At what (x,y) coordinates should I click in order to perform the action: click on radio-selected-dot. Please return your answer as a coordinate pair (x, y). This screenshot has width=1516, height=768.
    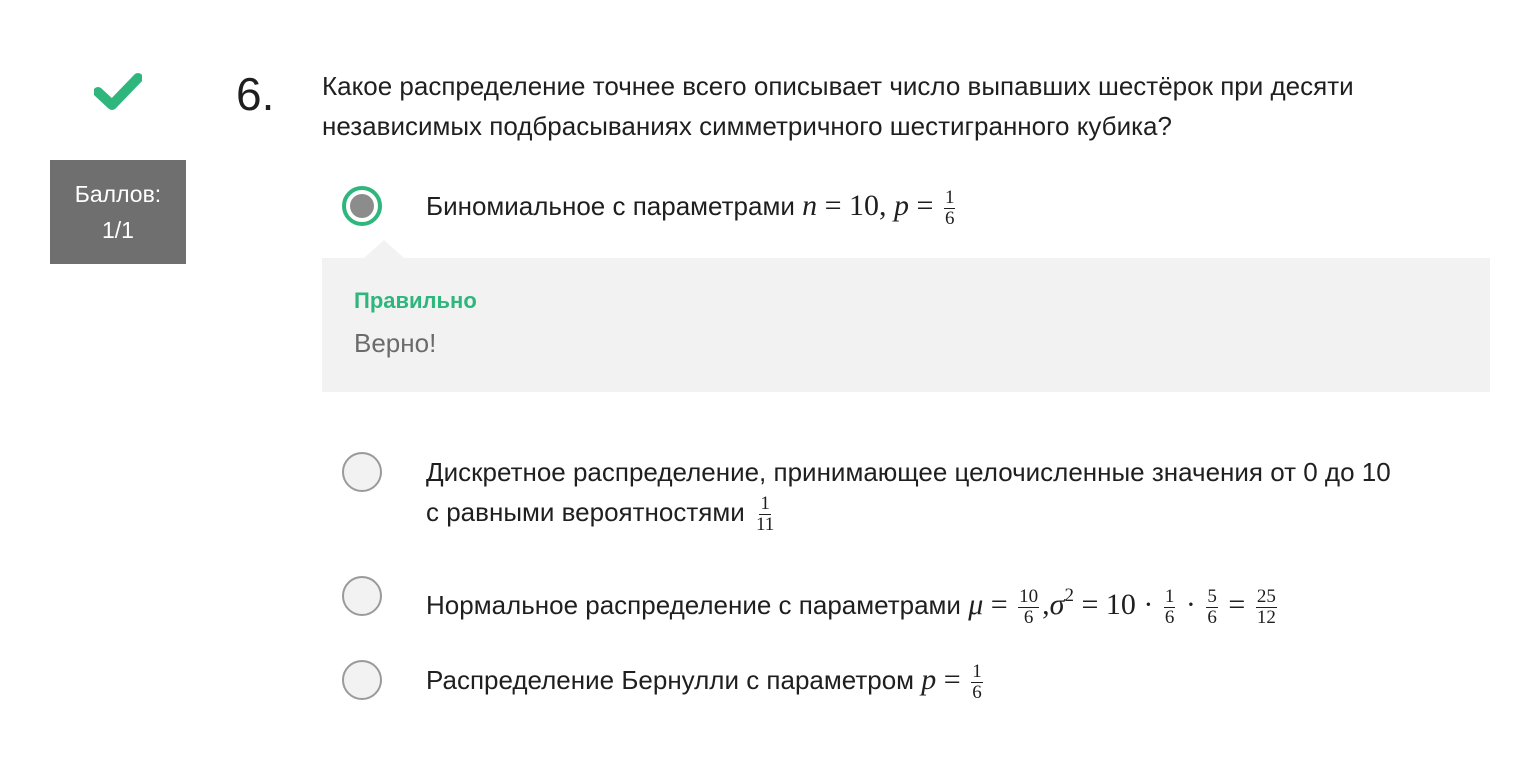
    Looking at the image, I should click on (362, 206).